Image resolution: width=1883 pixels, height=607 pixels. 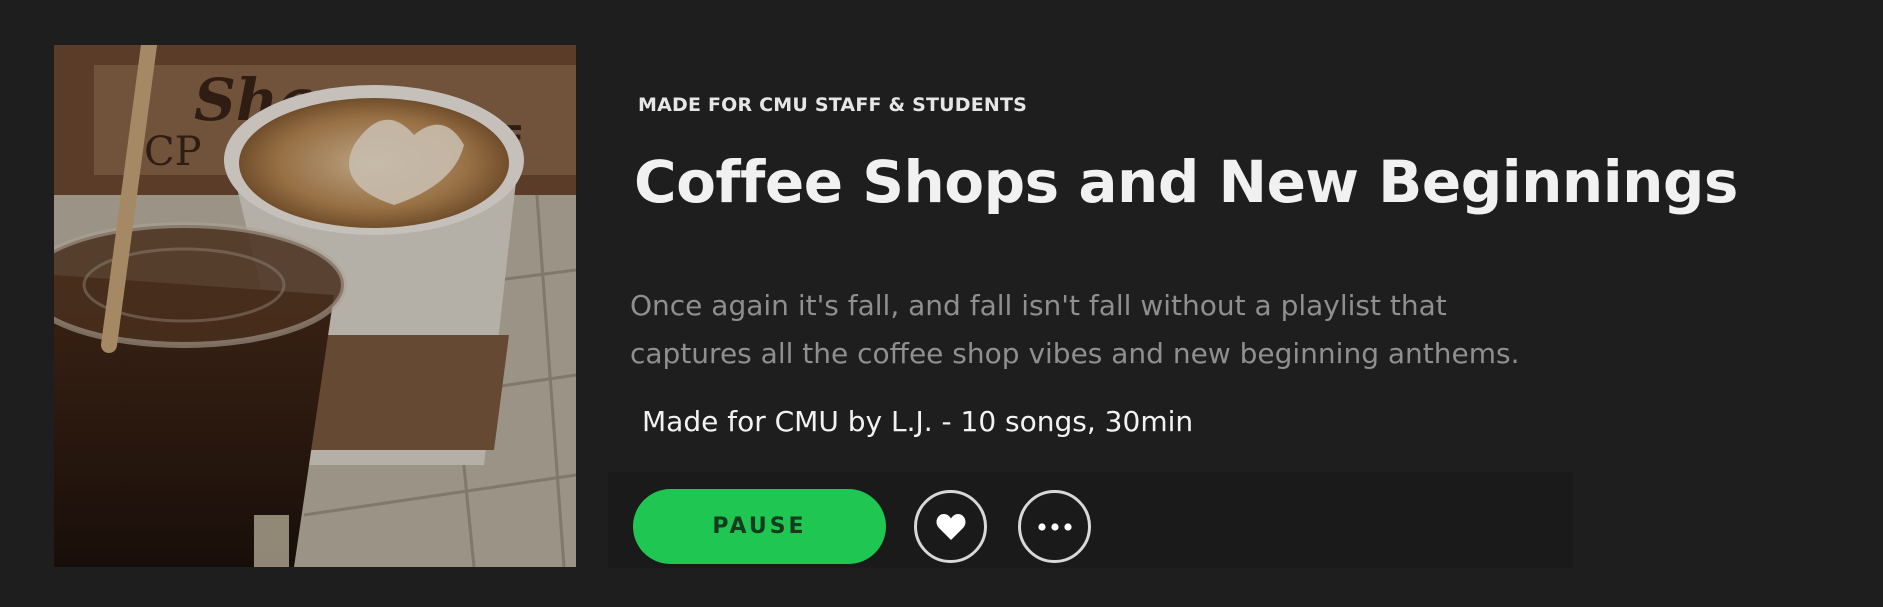 I want to click on heart-icon, so click(x=950, y=526).